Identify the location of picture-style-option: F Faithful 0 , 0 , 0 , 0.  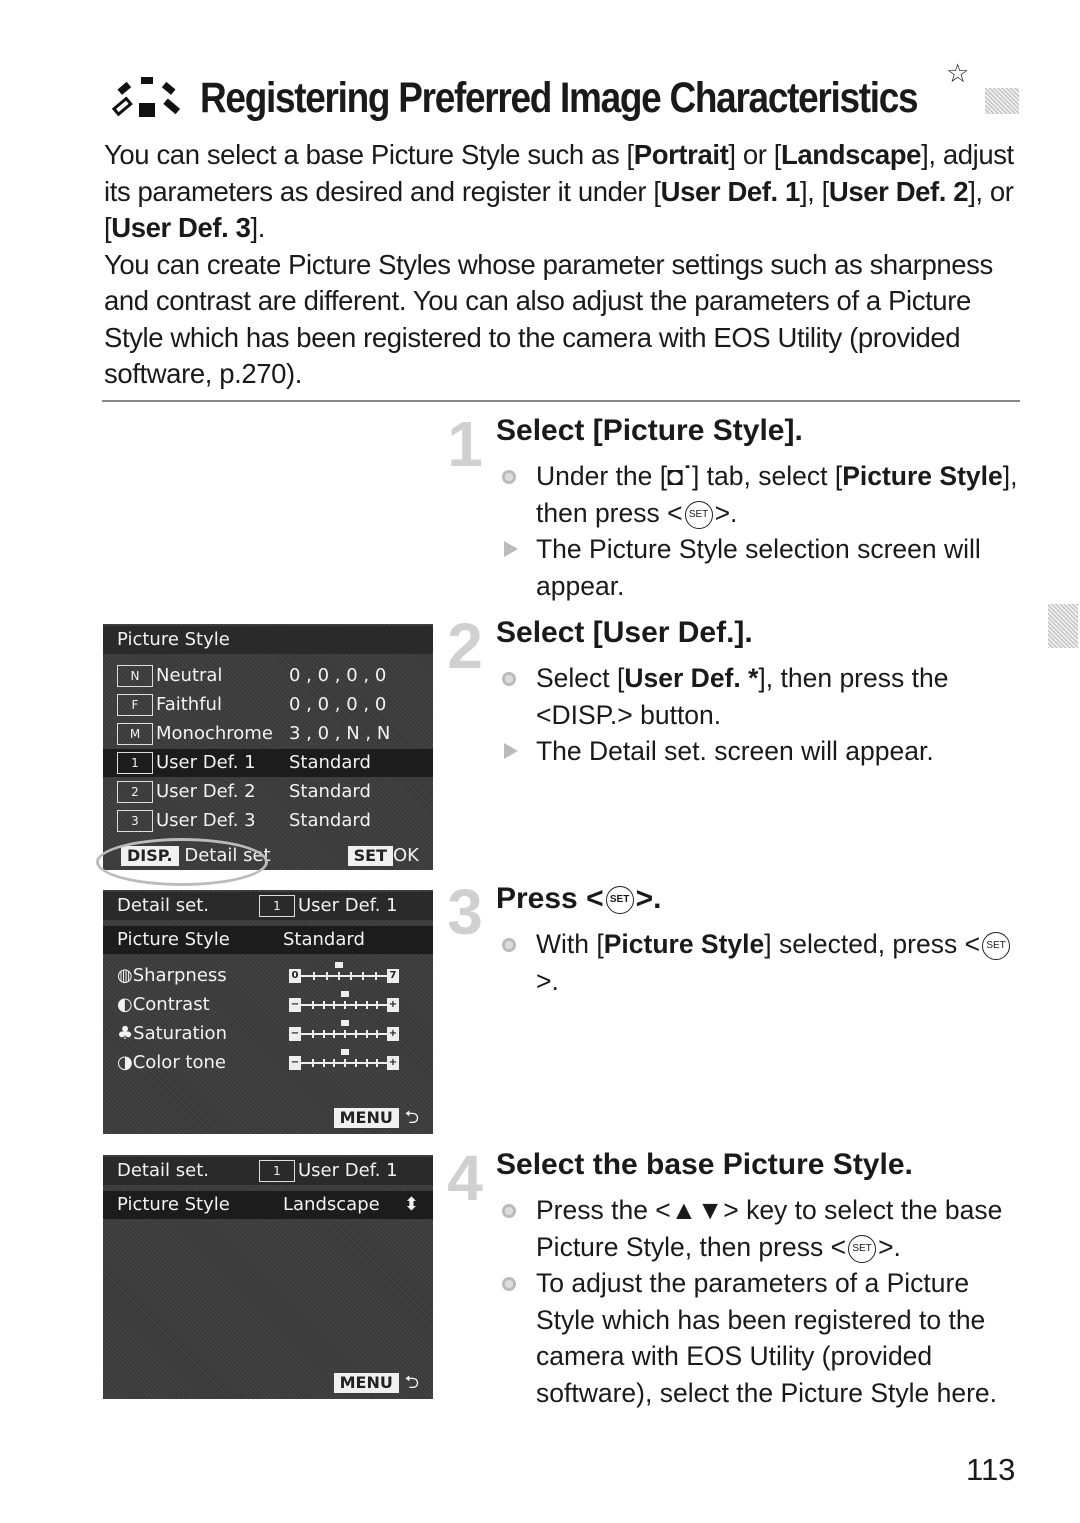
(268, 705).